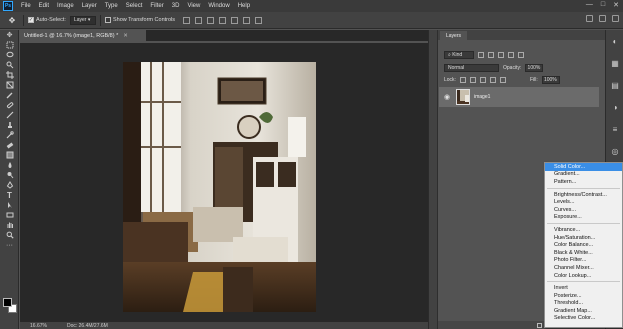 This screenshot has width=623, height=329. Describe the element at coordinates (614, 107) in the screenshot. I see `adjustments-panel-icon: ◑` at that location.